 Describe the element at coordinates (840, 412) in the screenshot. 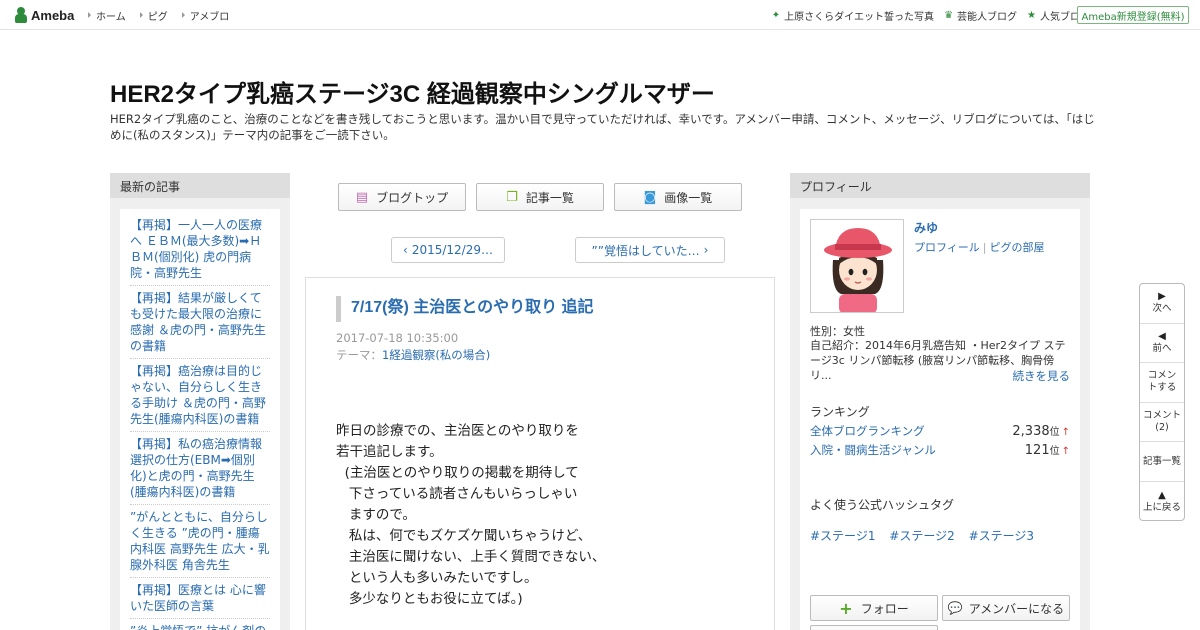

I see `ranking-heading: ランキング` at that location.